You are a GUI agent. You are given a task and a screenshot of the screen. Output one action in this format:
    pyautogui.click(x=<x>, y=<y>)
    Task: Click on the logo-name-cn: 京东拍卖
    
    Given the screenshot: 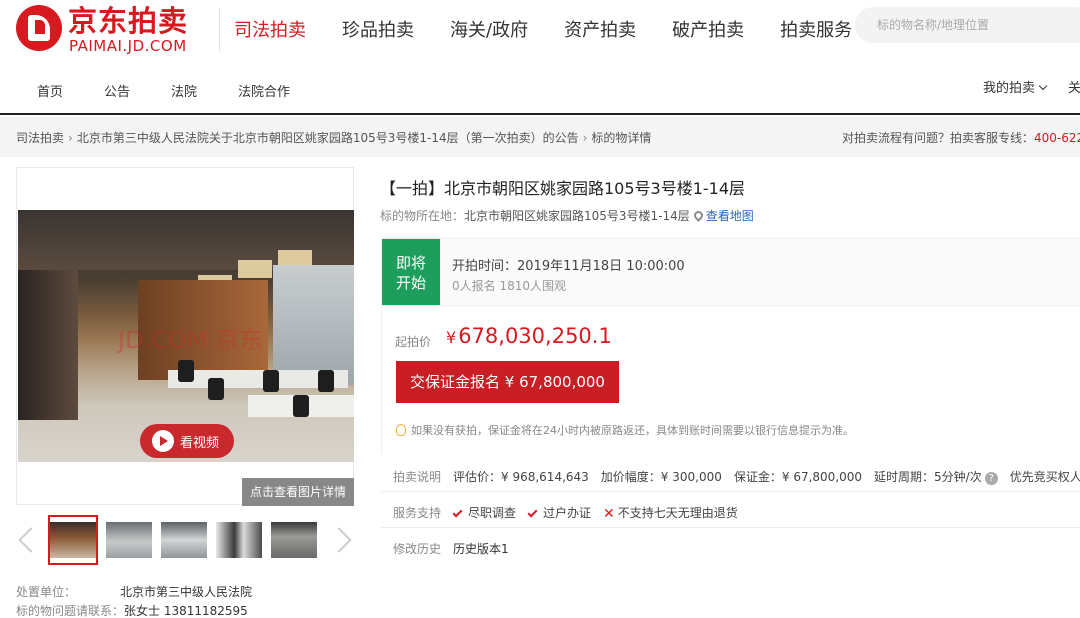 What is the action you would take?
    pyautogui.click(x=128, y=21)
    